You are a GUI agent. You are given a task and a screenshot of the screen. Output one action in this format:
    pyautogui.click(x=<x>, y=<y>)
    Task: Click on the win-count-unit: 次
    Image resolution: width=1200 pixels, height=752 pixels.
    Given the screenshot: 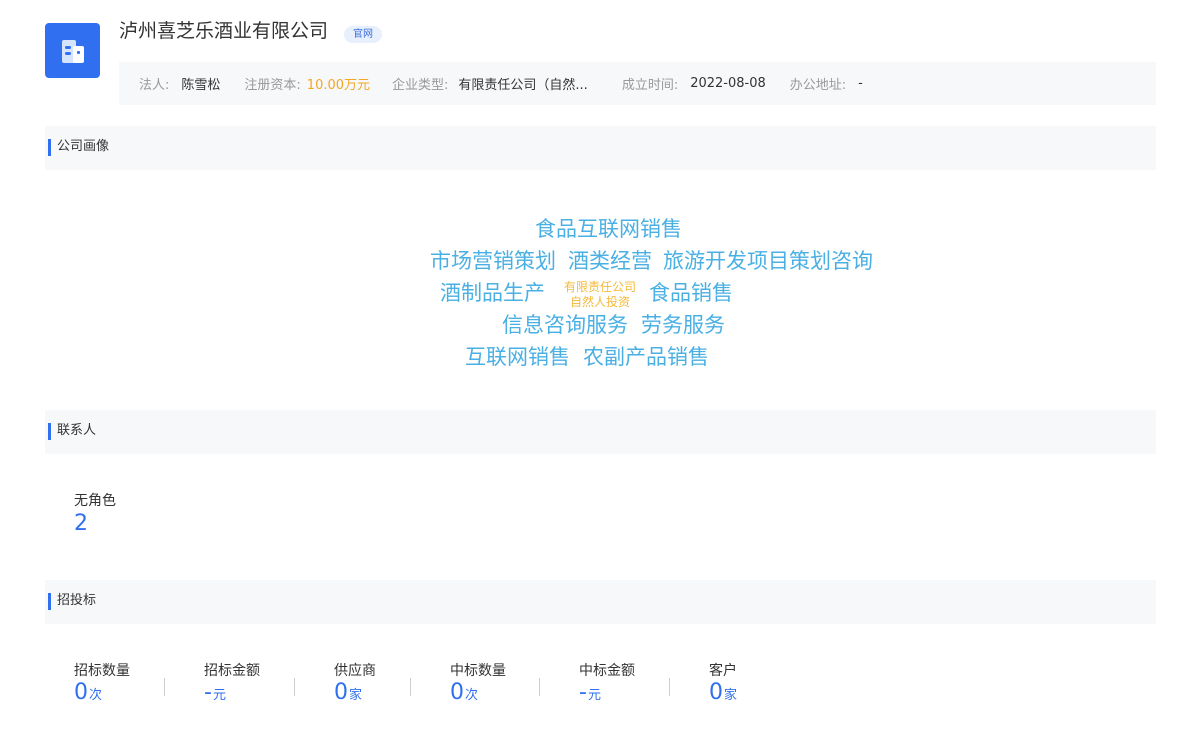 What is the action you would take?
    pyautogui.click(x=472, y=695)
    